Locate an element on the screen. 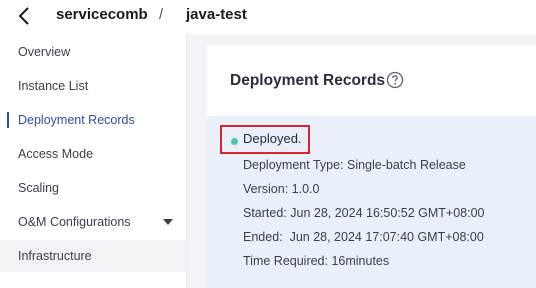  panel-header: Deployment Records is located at coordinates (371, 81).